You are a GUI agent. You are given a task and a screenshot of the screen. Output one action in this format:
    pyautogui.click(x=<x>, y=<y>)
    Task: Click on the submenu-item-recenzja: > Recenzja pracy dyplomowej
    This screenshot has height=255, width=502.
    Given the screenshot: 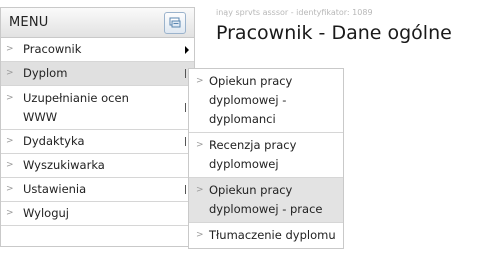 What is the action you would take?
    pyautogui.click(x=266, y=155)
    